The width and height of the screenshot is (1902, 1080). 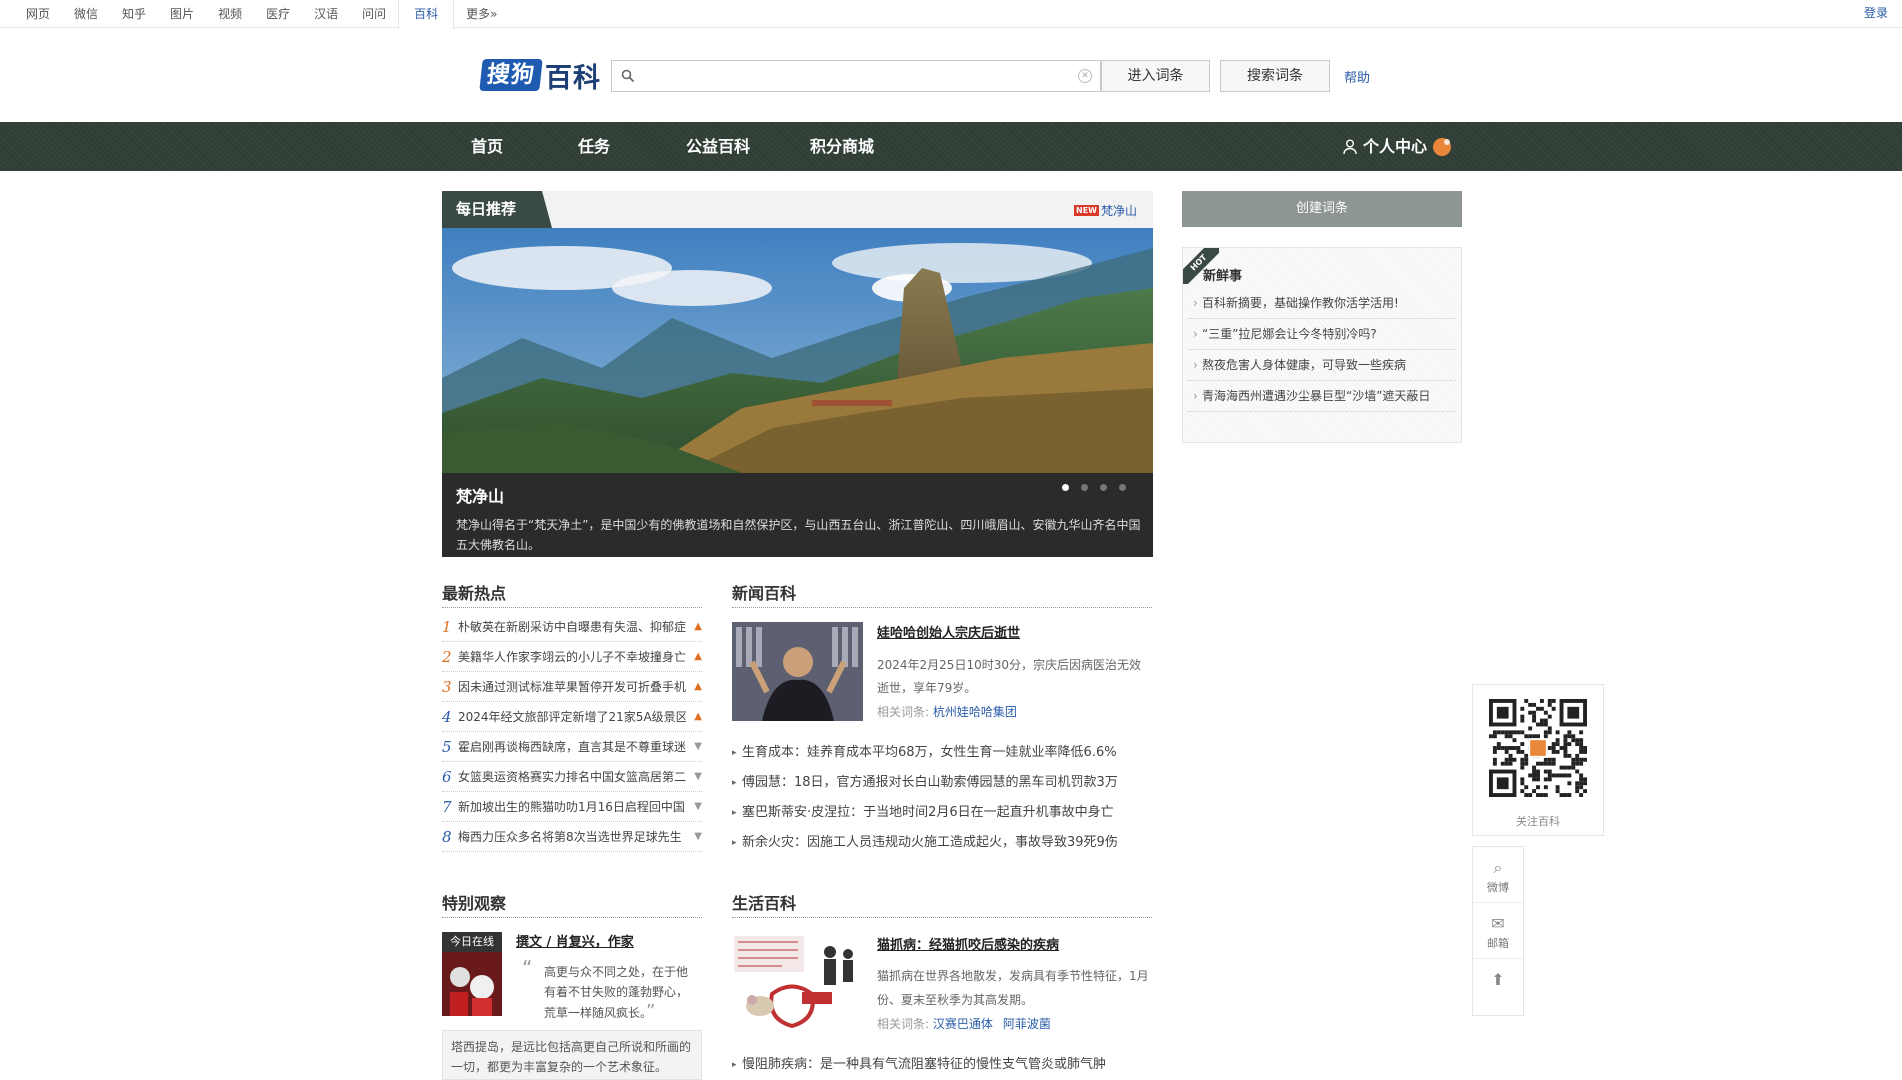 I want to click on hot-item-rank: 7, so click(x=447, y=807).